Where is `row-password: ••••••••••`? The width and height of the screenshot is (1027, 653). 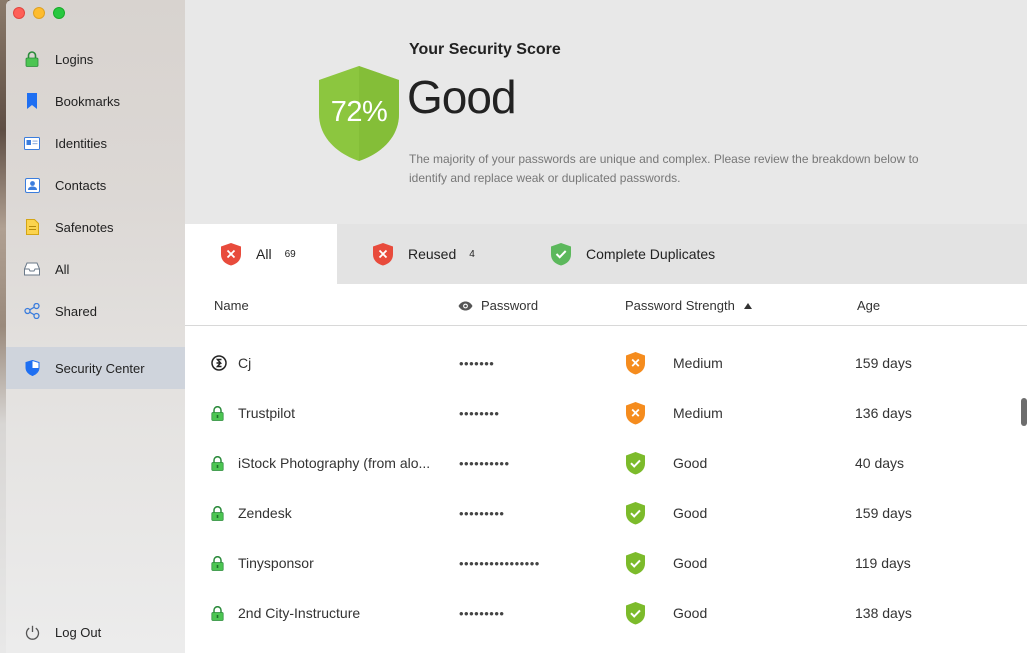 row-password: •••••••••• is located at coordinates (484, 463).